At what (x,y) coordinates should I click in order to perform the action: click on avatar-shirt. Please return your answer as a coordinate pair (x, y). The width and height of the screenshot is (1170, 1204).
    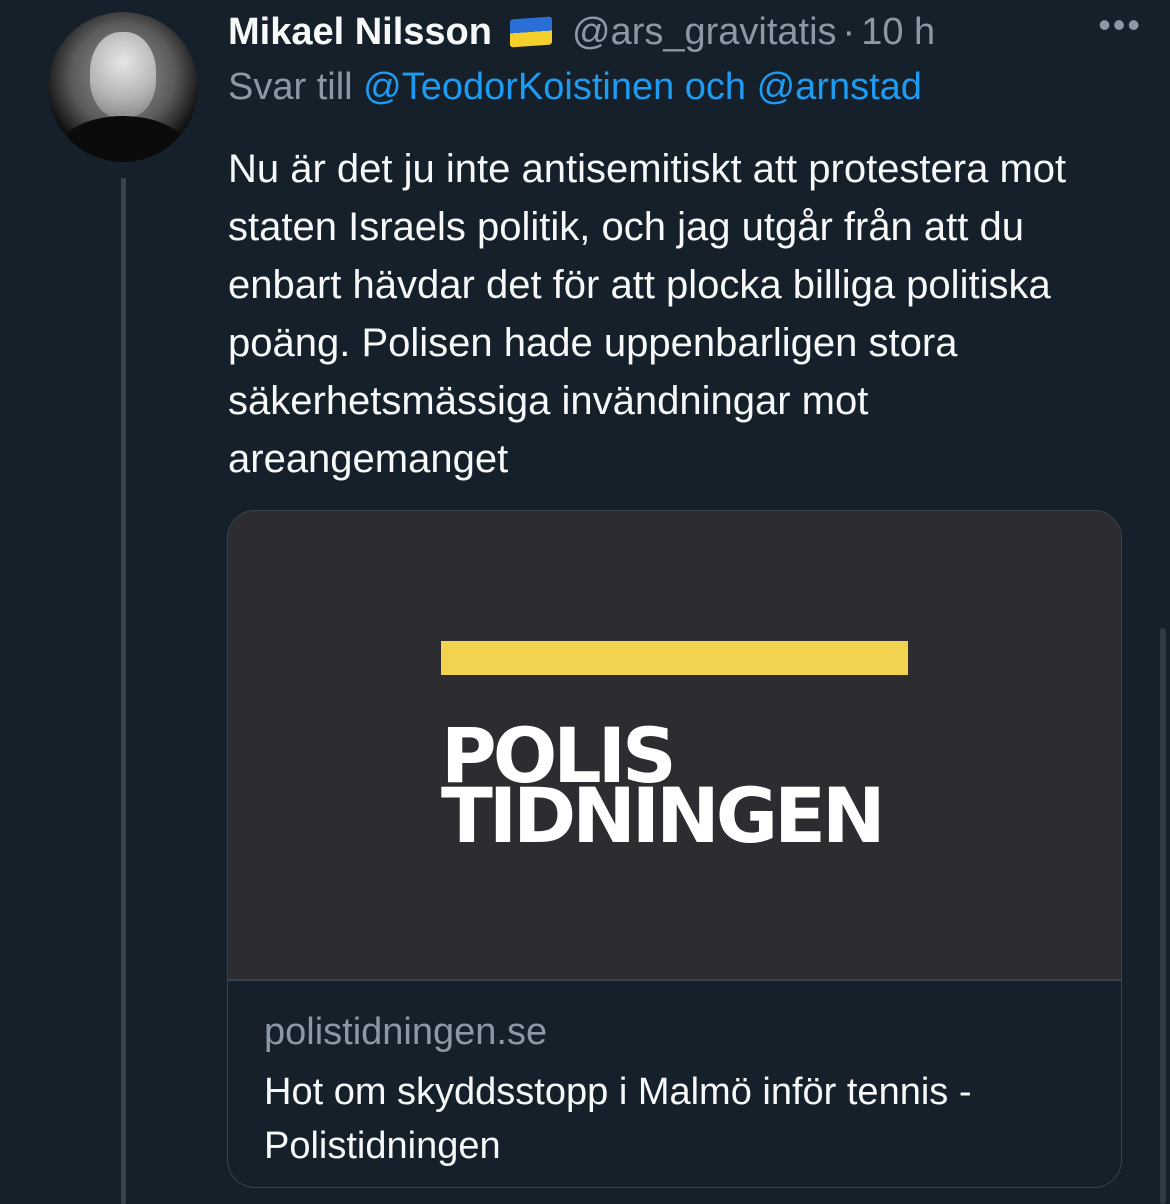
    Looking at the image, I should click on (123, 139).